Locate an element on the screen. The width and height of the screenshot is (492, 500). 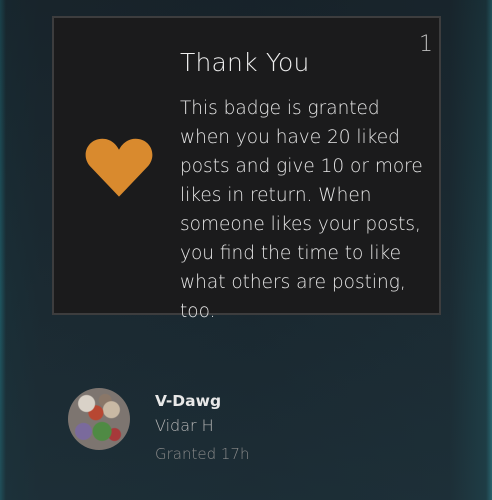
avatar is located at coordinates (99, 419).